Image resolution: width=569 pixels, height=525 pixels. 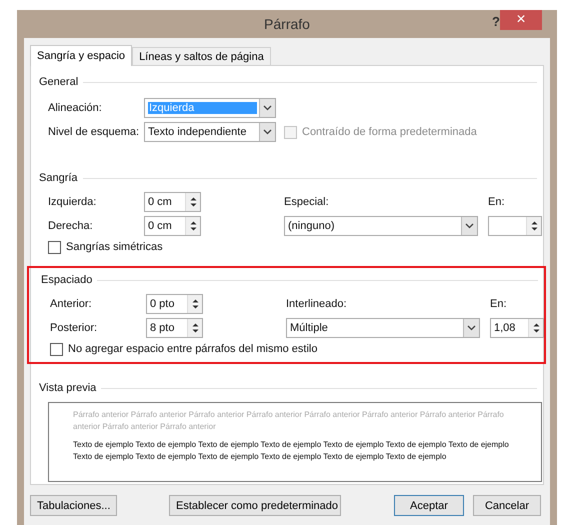 What do you see at coordinates (521, 20) in the screenshot?
I see `close-button: ×` at bounding box center [521, 20].